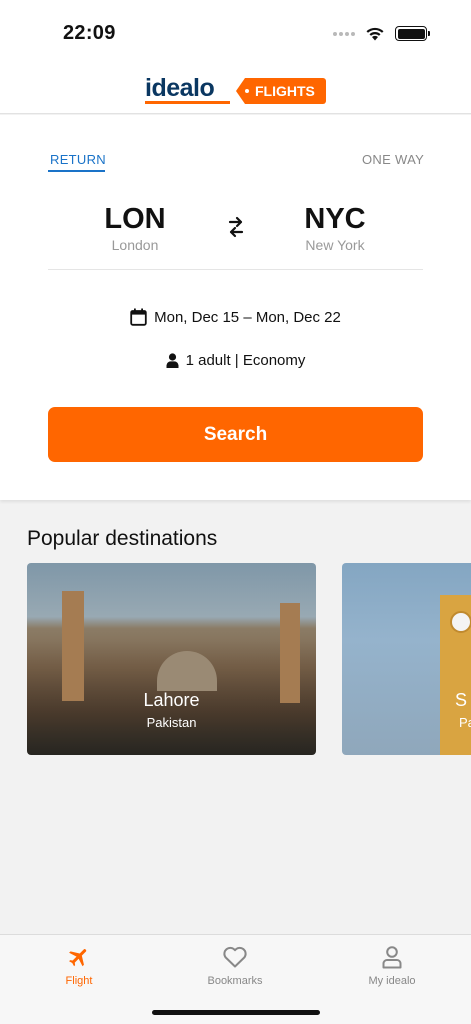 Image resolution: width=471 pixels, height=1024 pixels. Describe the element at coordinates (236, 227) in the screenshot. I see `swap-route-icon` at that location.